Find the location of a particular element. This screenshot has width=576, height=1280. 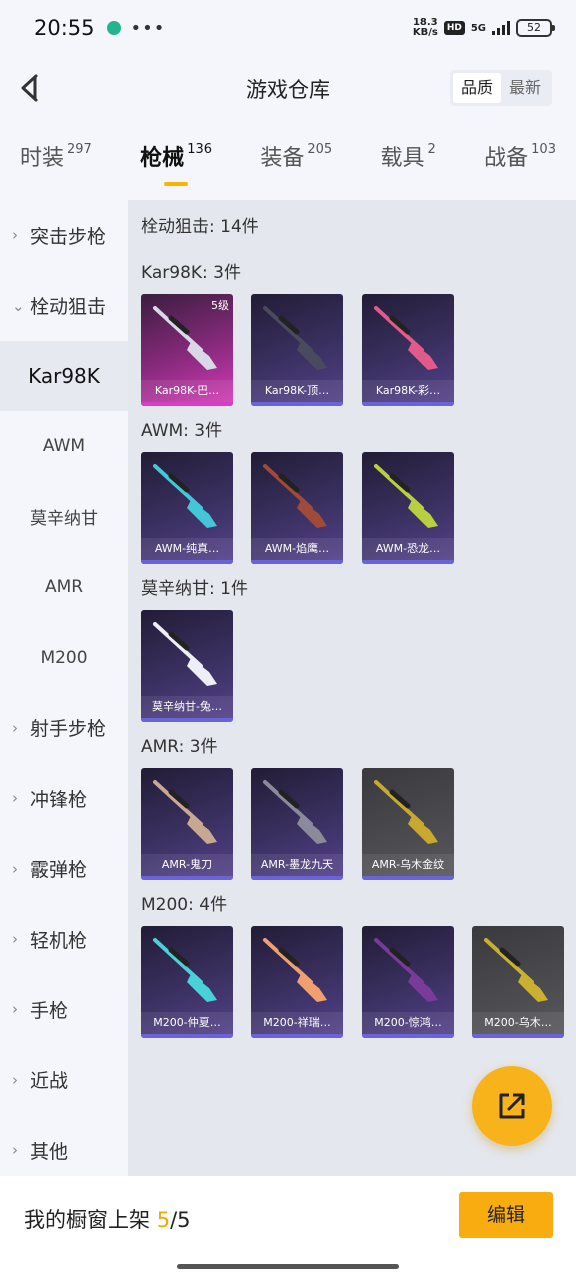

sidebar-item-label: 冲锋枪 is located at coordinates (59, 799).